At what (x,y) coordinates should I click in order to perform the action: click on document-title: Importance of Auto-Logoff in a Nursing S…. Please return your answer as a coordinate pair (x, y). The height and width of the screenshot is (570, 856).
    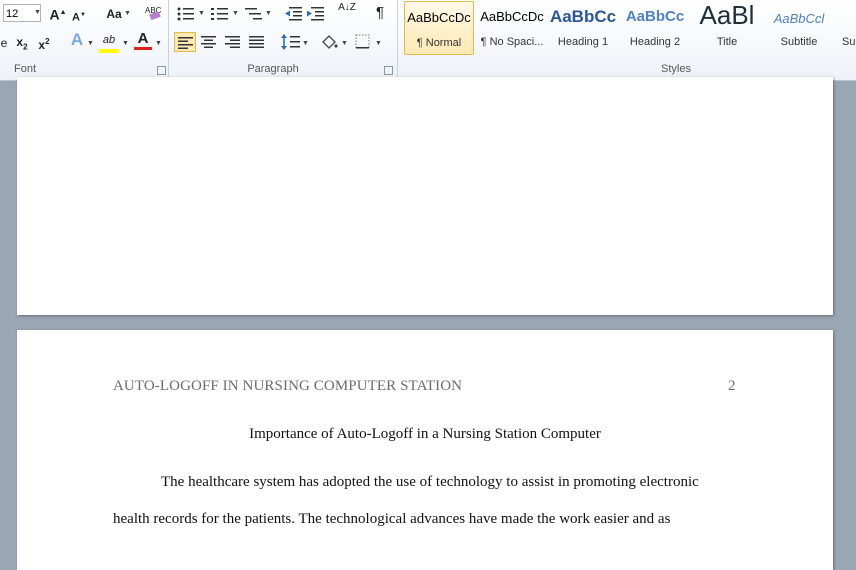
    Looking at the image, I should click on (425, 434).